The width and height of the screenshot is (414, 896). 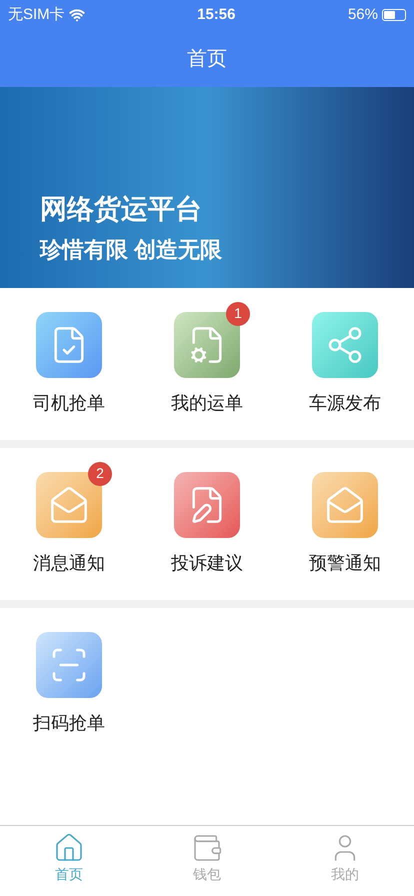 What do you see at coordinates (207, 59) in the screenshot?
I see `page-title: 首页` at bounding box center [207, 59].